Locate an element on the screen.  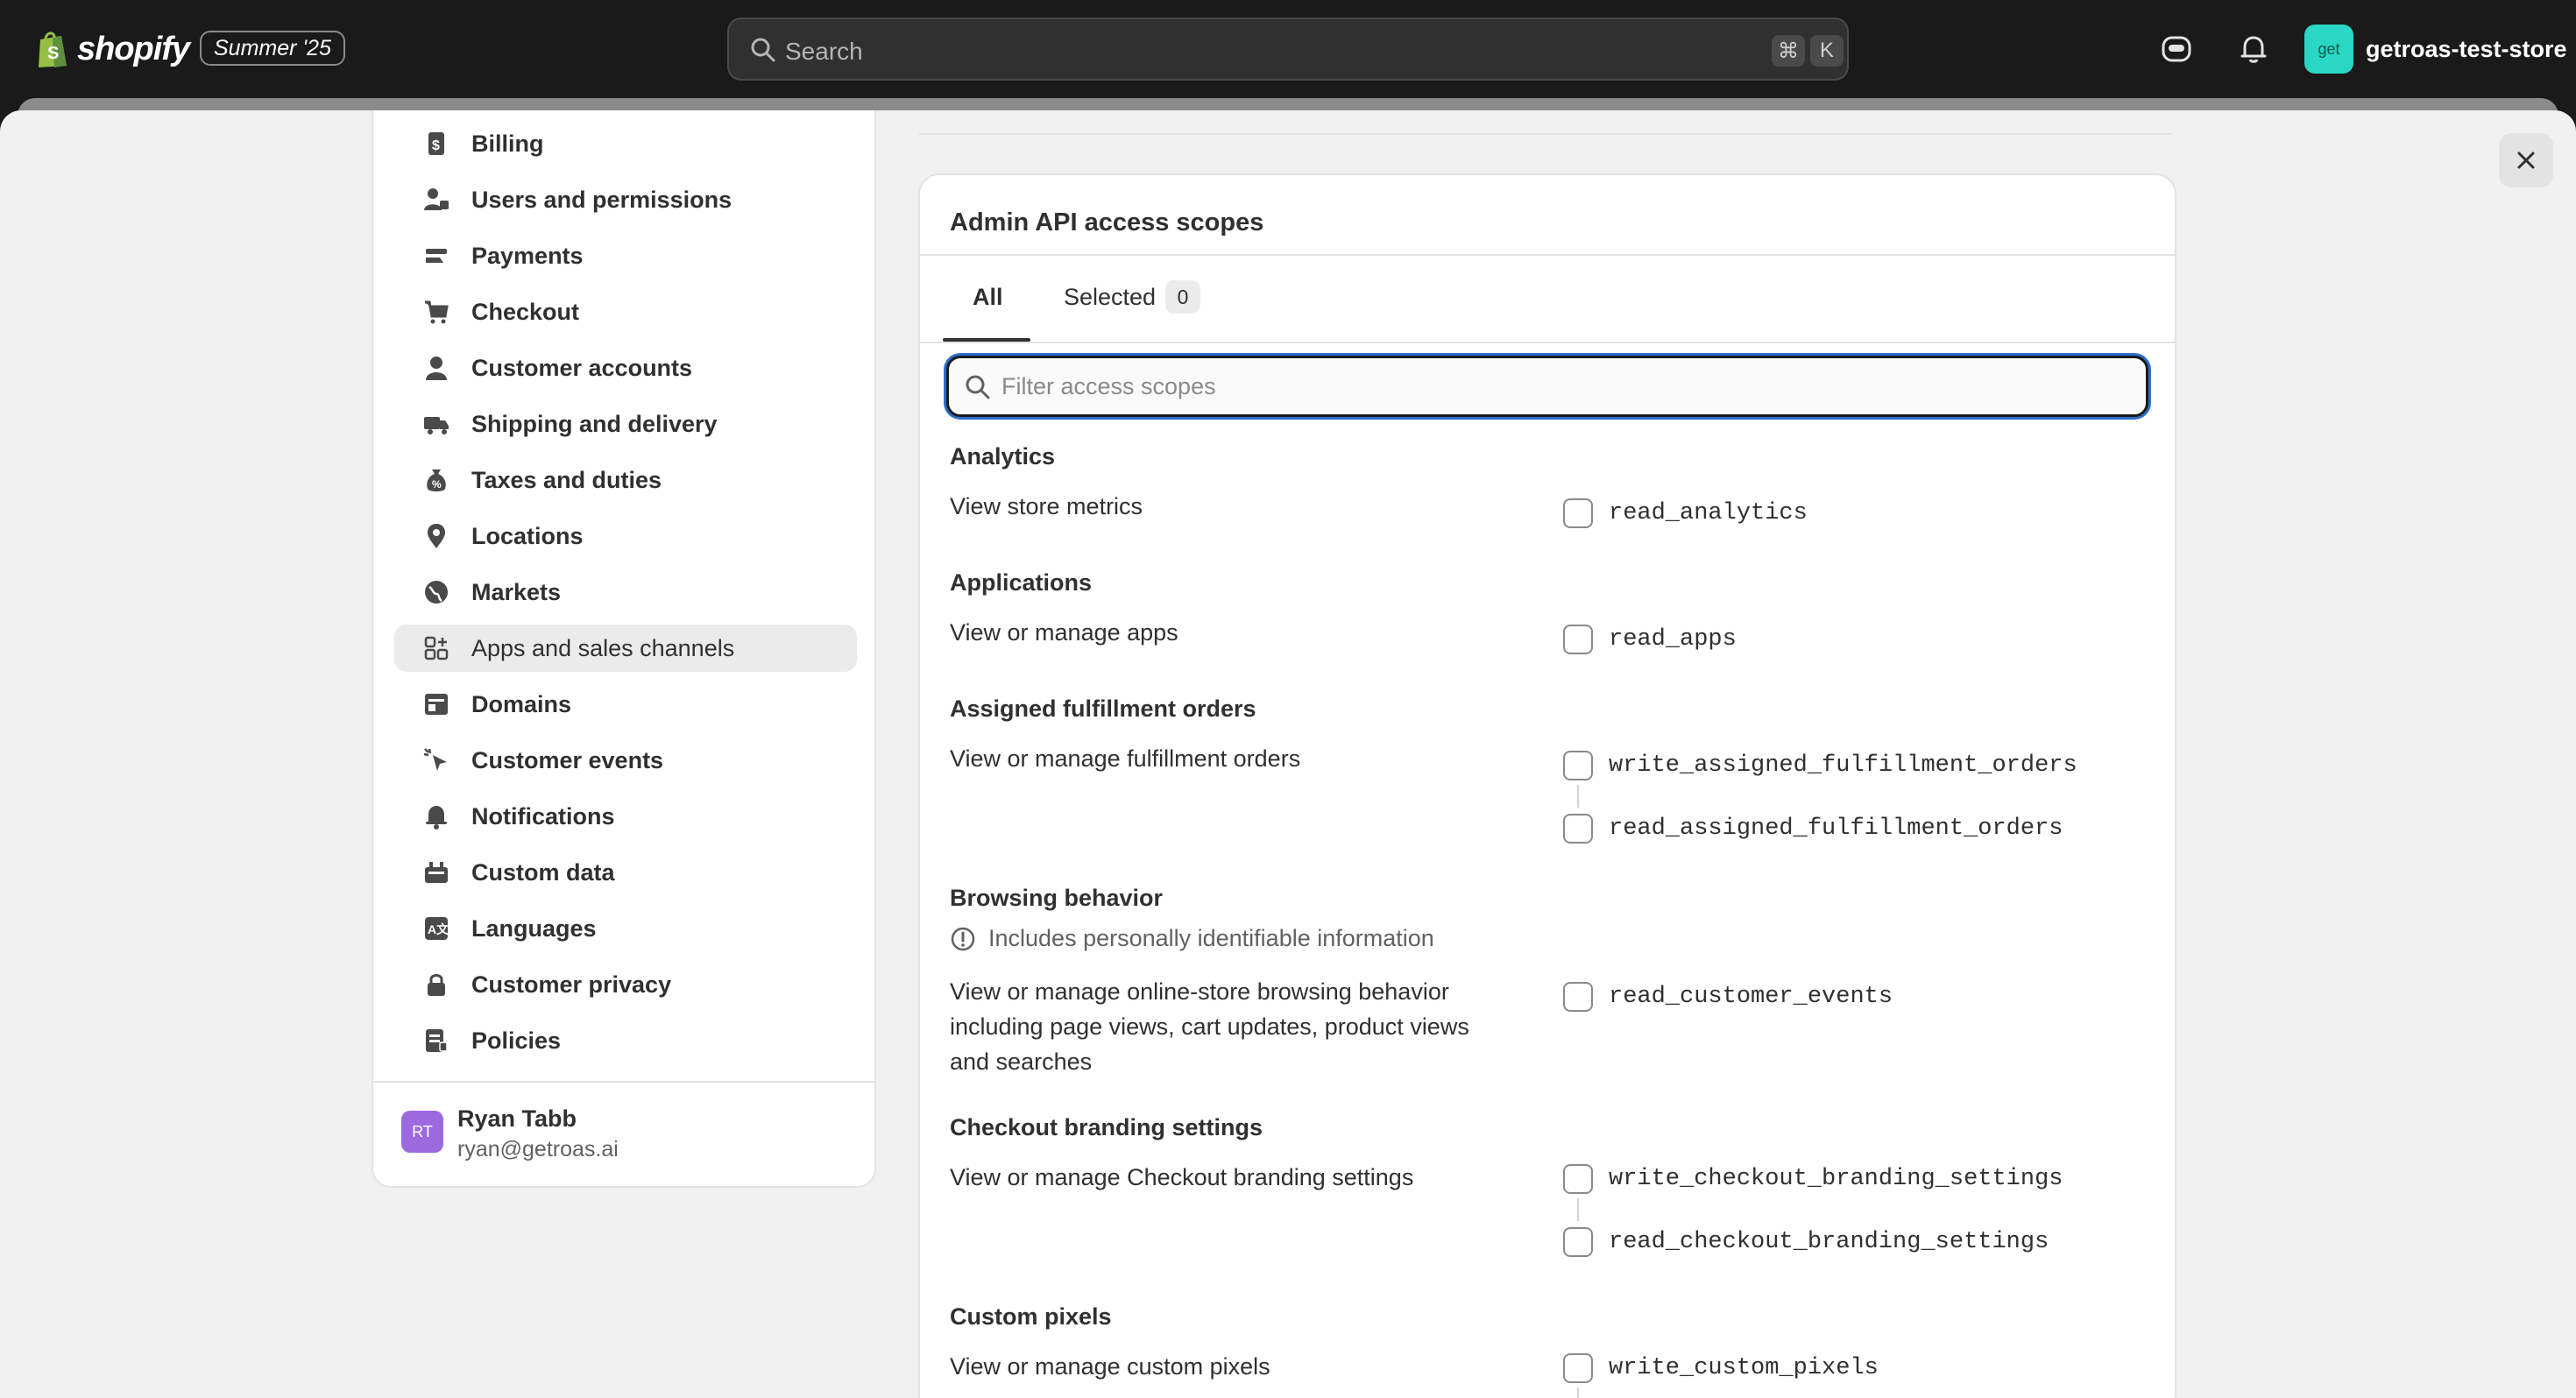
sidebar-item-custom-data: Custom data is located at coordinates (625, 872).